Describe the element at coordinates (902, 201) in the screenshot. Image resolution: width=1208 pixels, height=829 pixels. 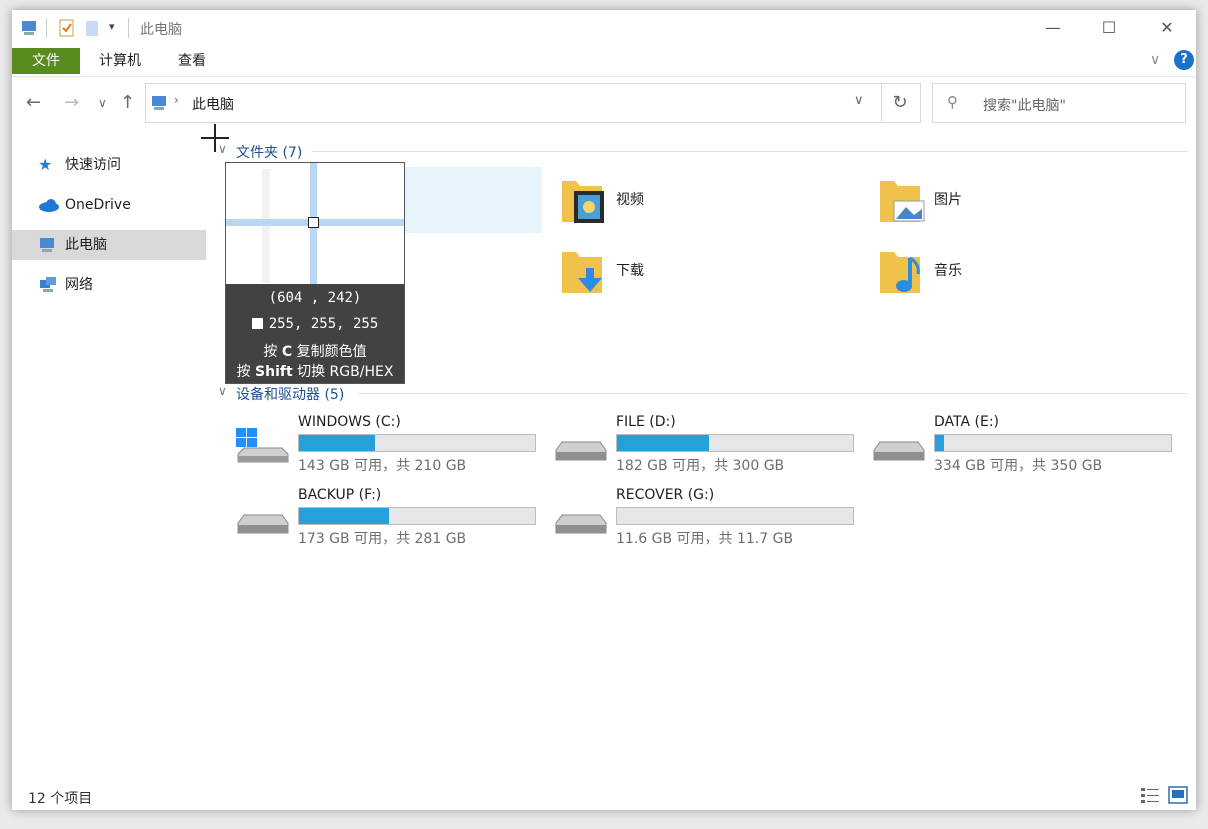
I see `pictures-folder-icon` at that location.